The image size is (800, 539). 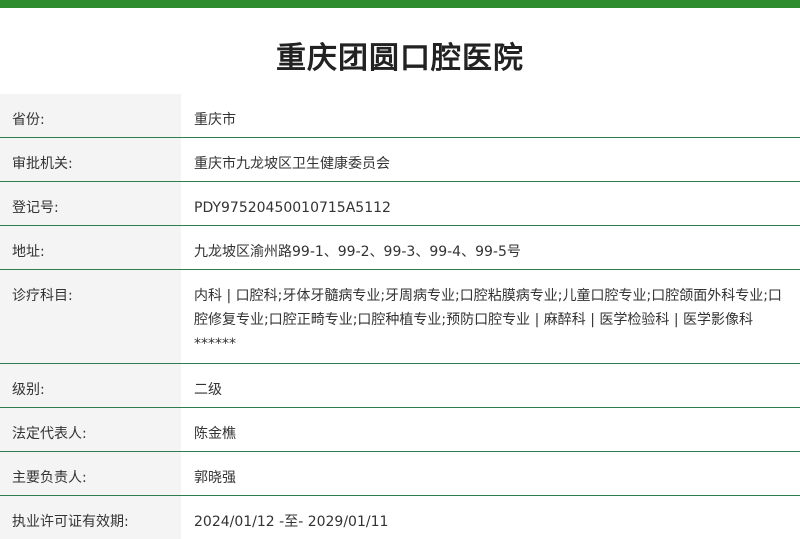 What do you see at coordinates (400, 58) in the screenshot?
I see `page-title: 重庆团圆口腔医院` at bounding box center [400, 58].